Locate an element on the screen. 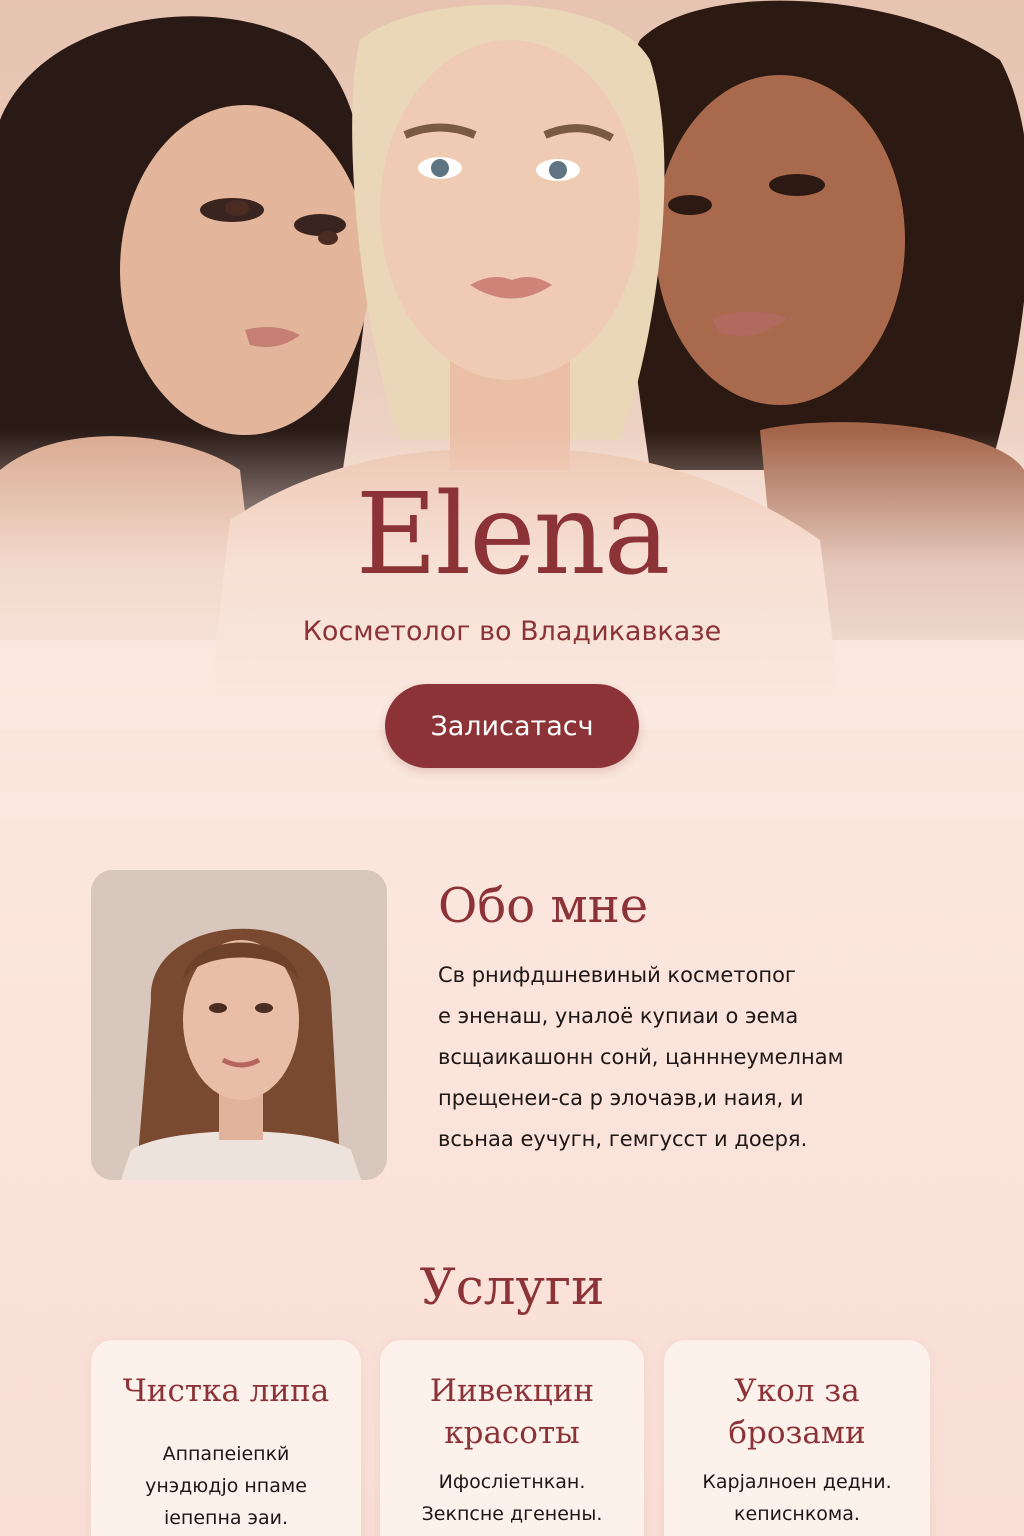  services-heading: Услуги is located at coordinates (512, 1287).